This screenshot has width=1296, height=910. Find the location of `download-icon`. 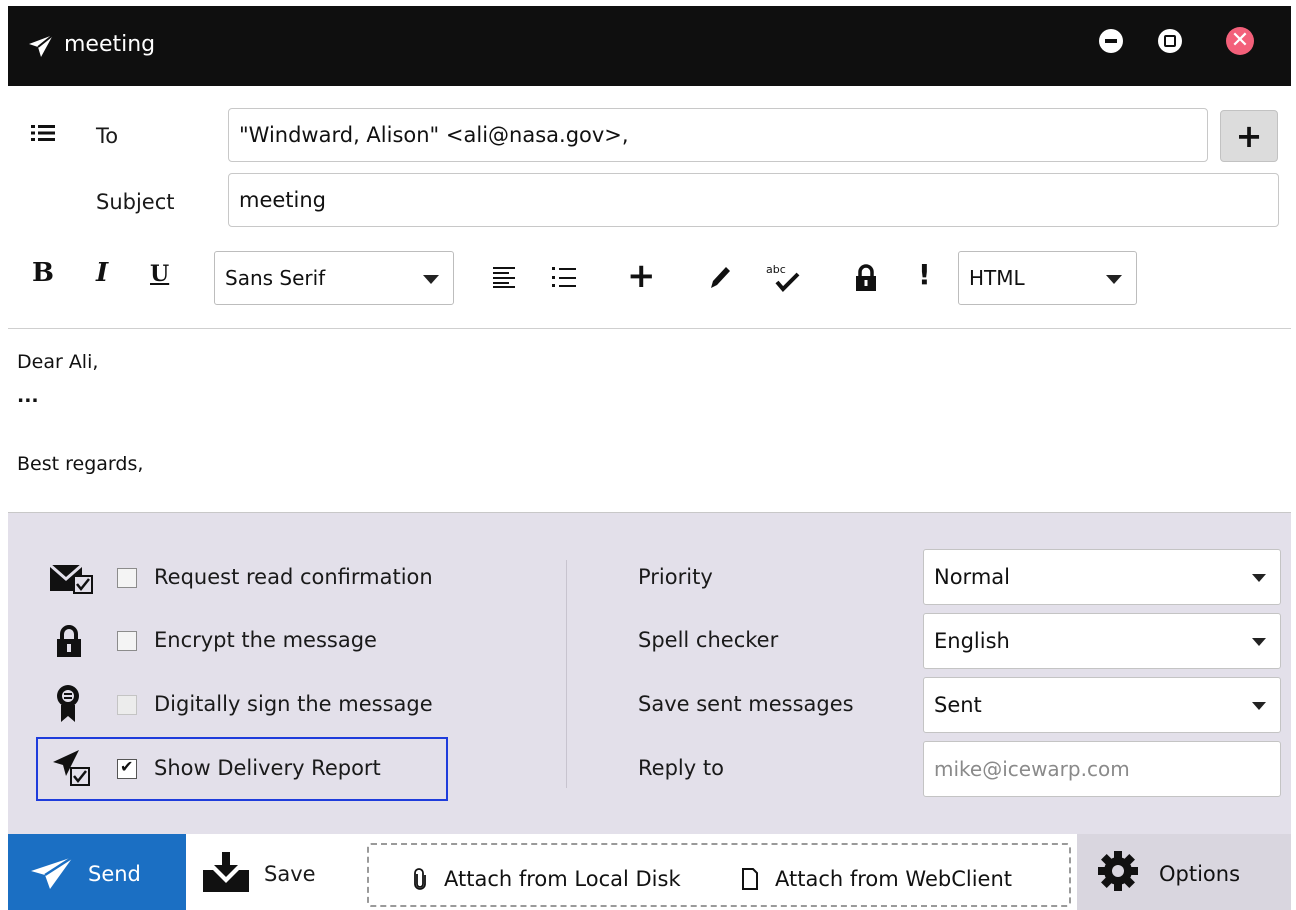

download-icon is located at coordinates (226, 872).